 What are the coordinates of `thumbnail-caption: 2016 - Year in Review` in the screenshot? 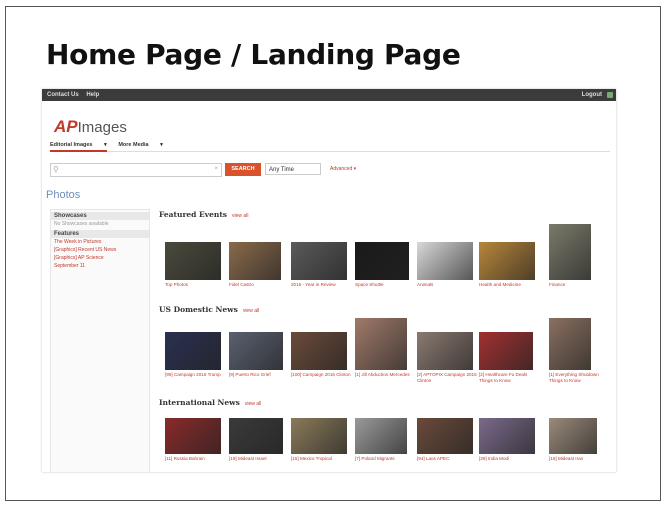 It's located at (323, 285).